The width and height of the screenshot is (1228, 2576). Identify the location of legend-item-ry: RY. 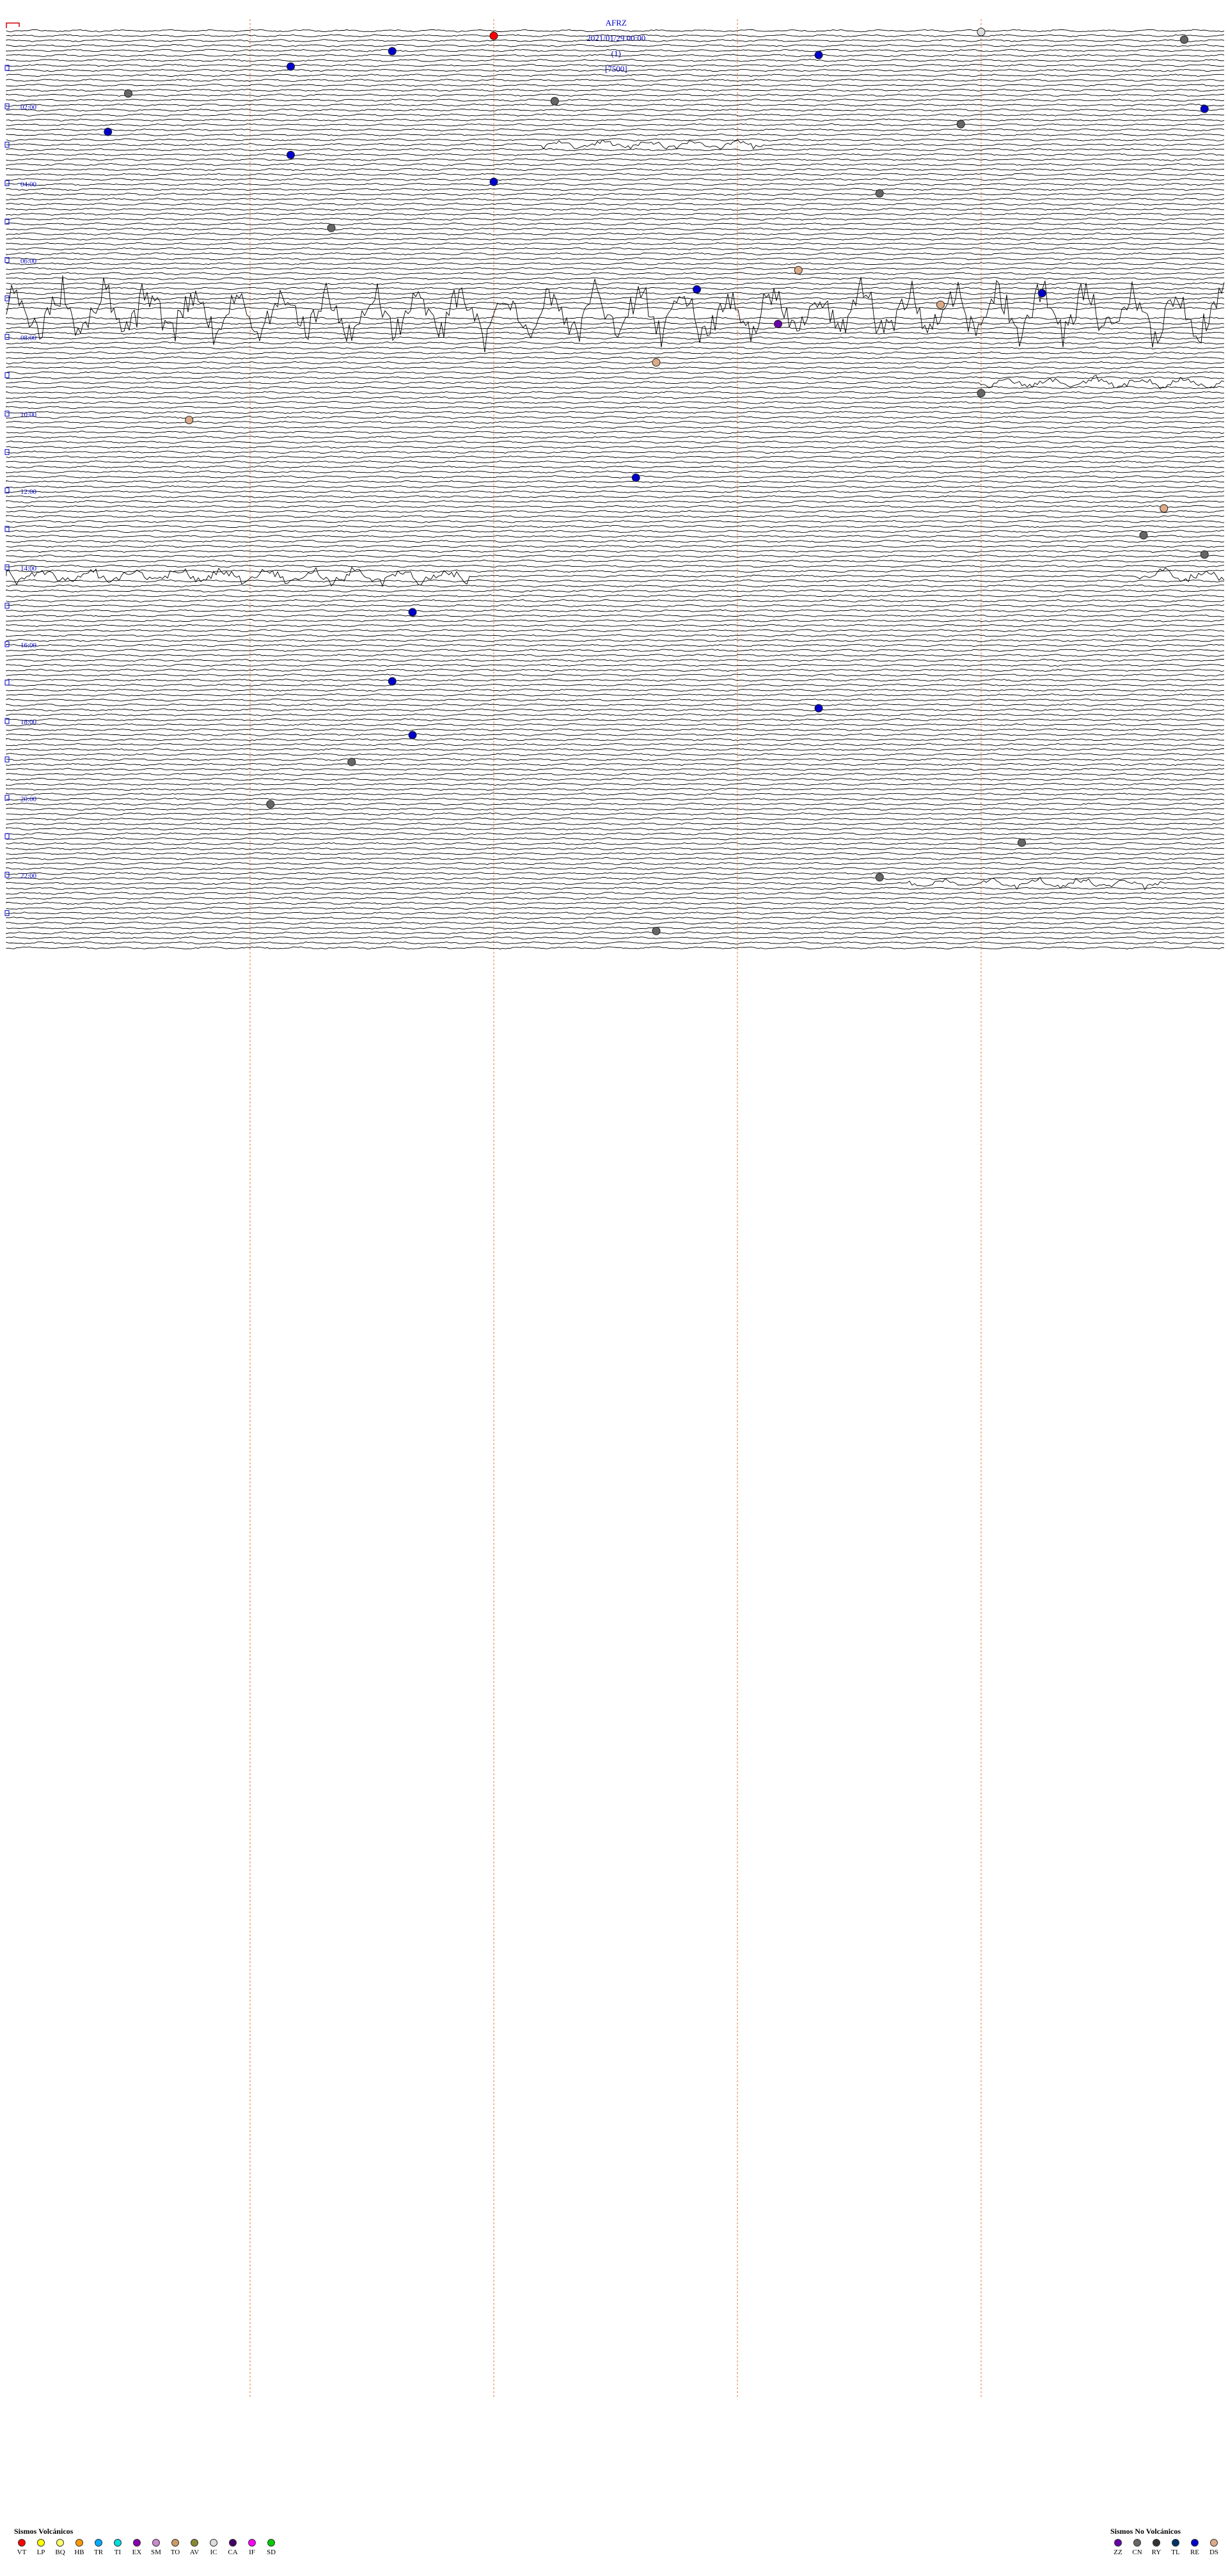
(1156, 2547).